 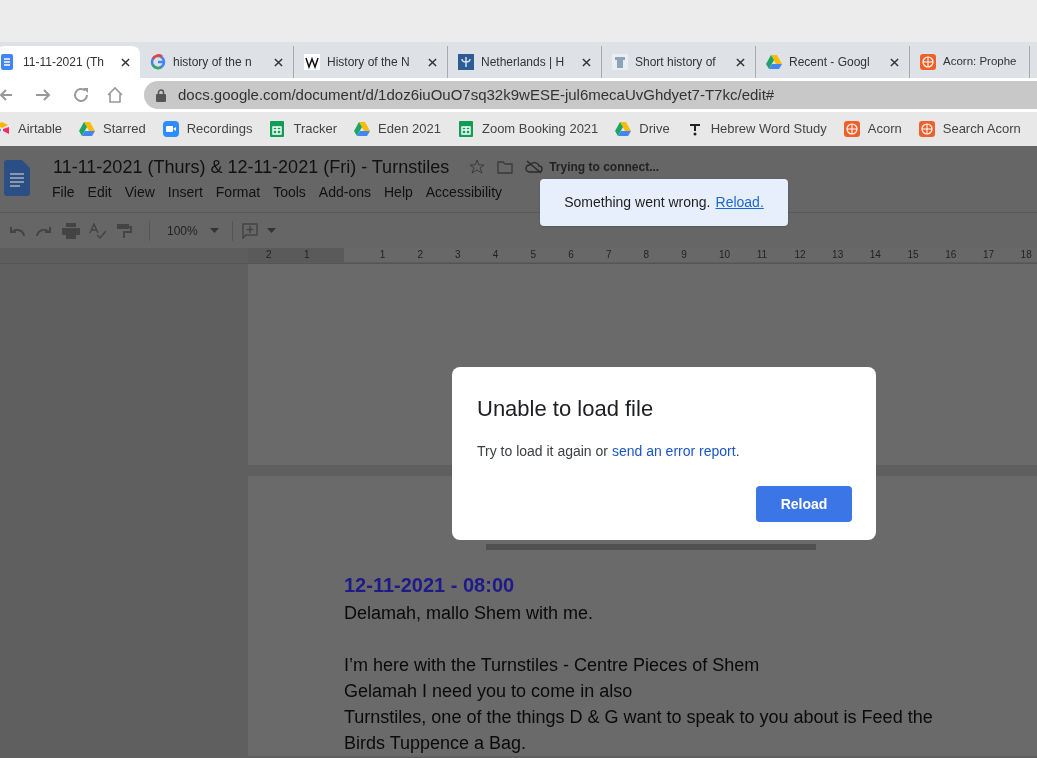 What do you see at coordinates (170, 129) in the screenshot?
I see `video-camera-icon` at bounding box center [170, 129].